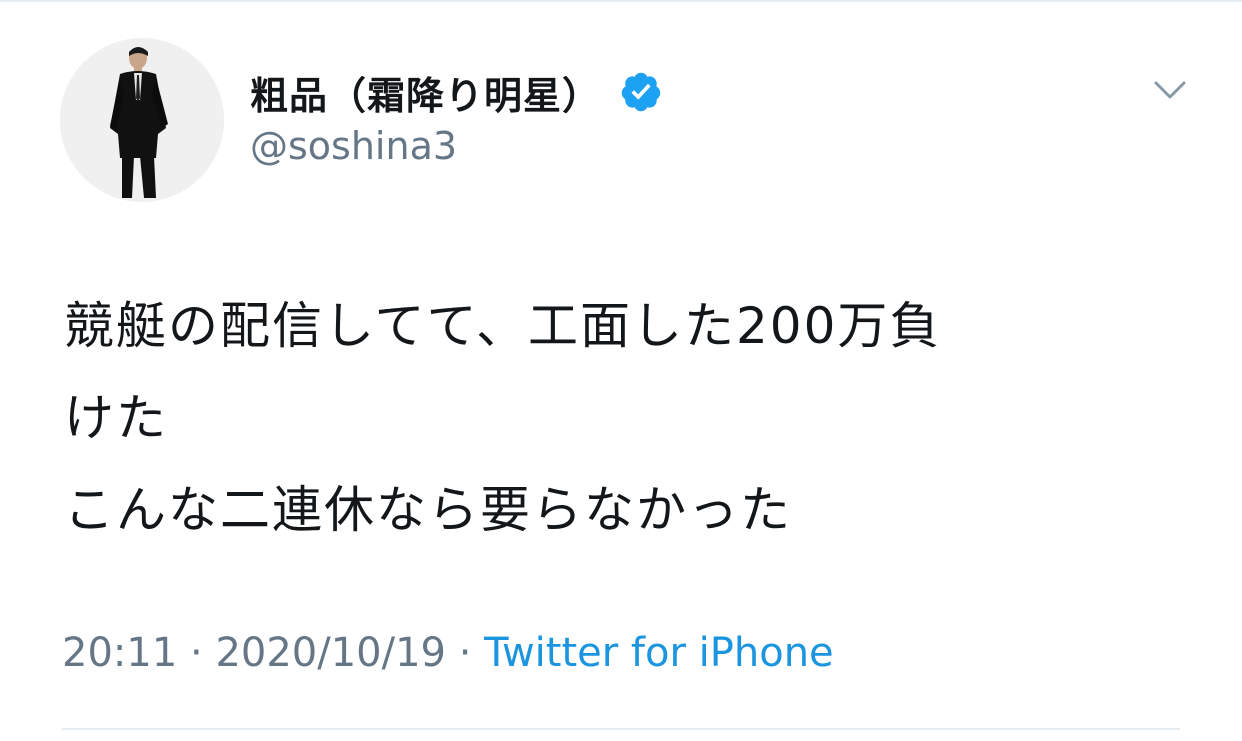  Describe the element at coordinates (621, 729) in the screenshot. I see `bottom-divider` at that location.